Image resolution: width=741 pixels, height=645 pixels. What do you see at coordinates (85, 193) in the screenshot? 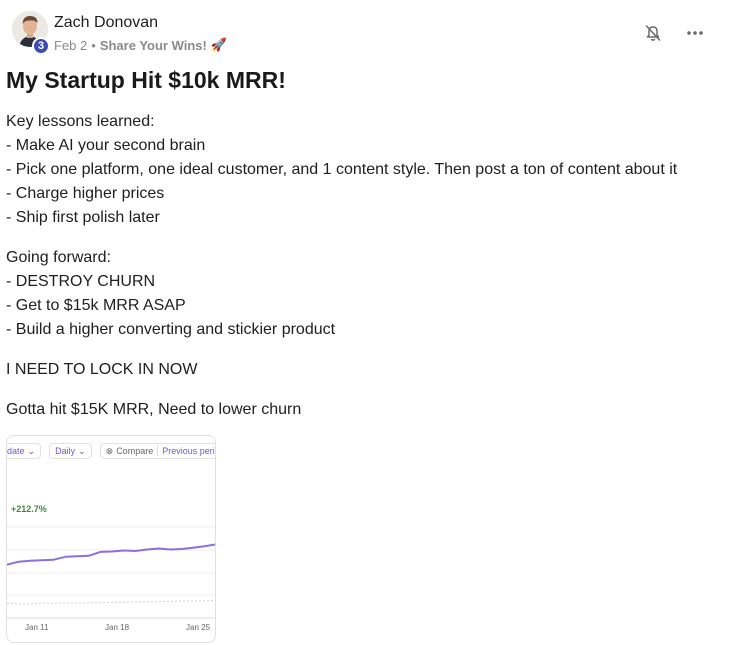
I see `post-line: - Charge higher prices` at bounding box center [85, 193].